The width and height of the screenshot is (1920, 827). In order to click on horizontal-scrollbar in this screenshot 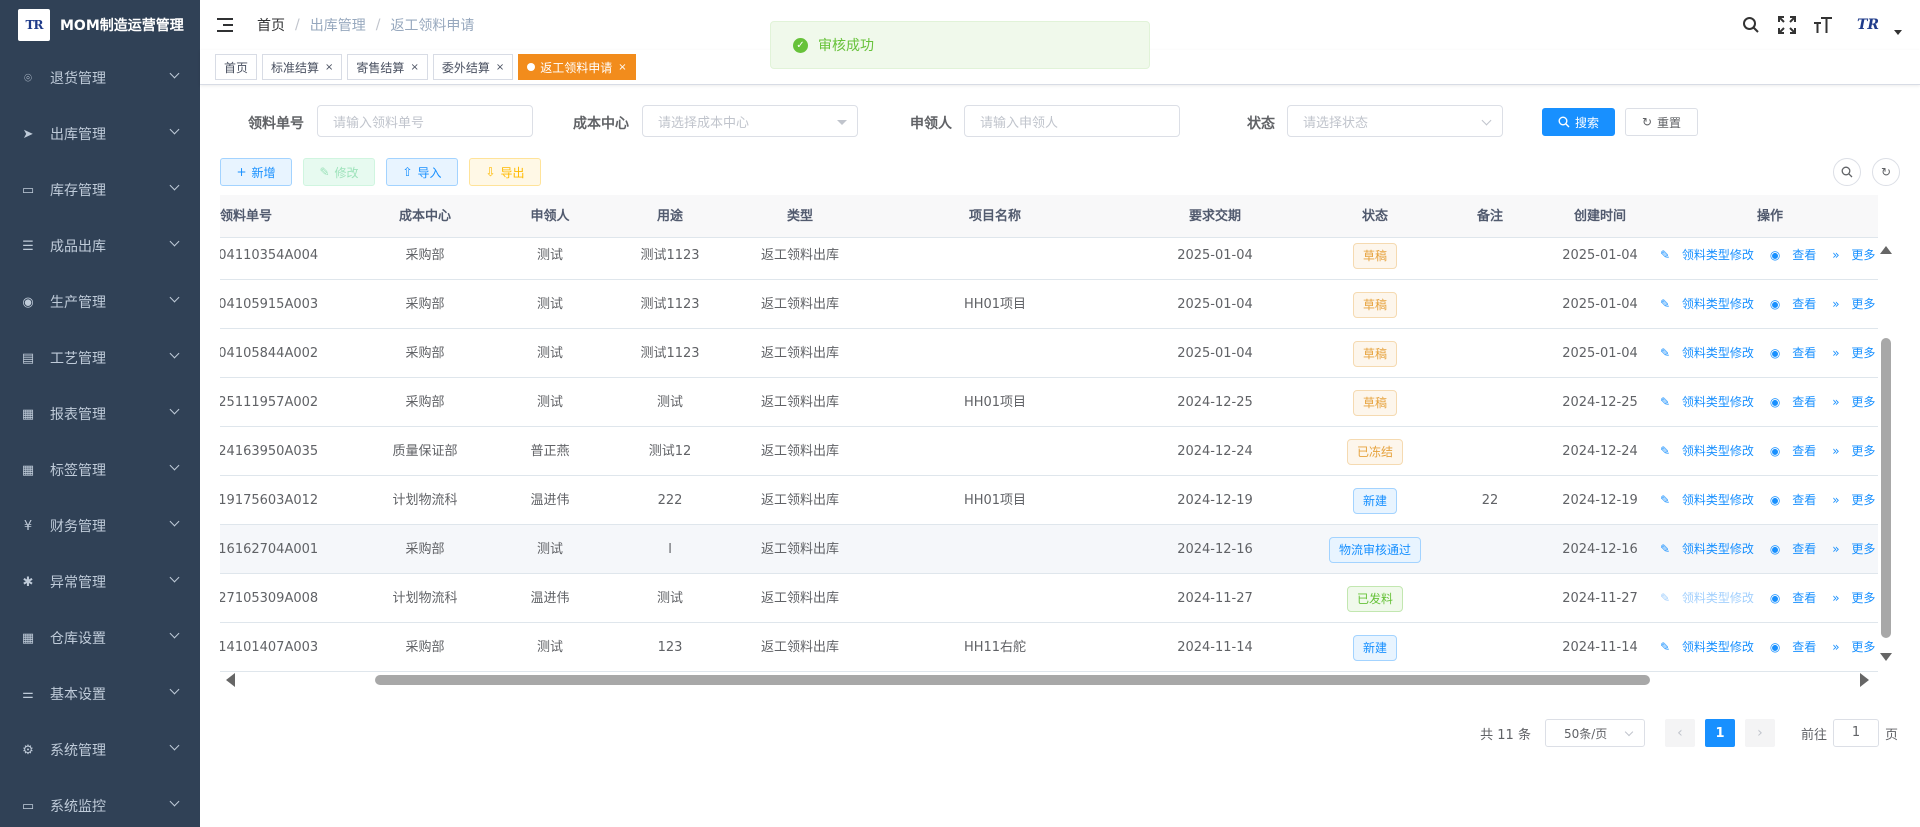, I will do `click(1049, 680)`.